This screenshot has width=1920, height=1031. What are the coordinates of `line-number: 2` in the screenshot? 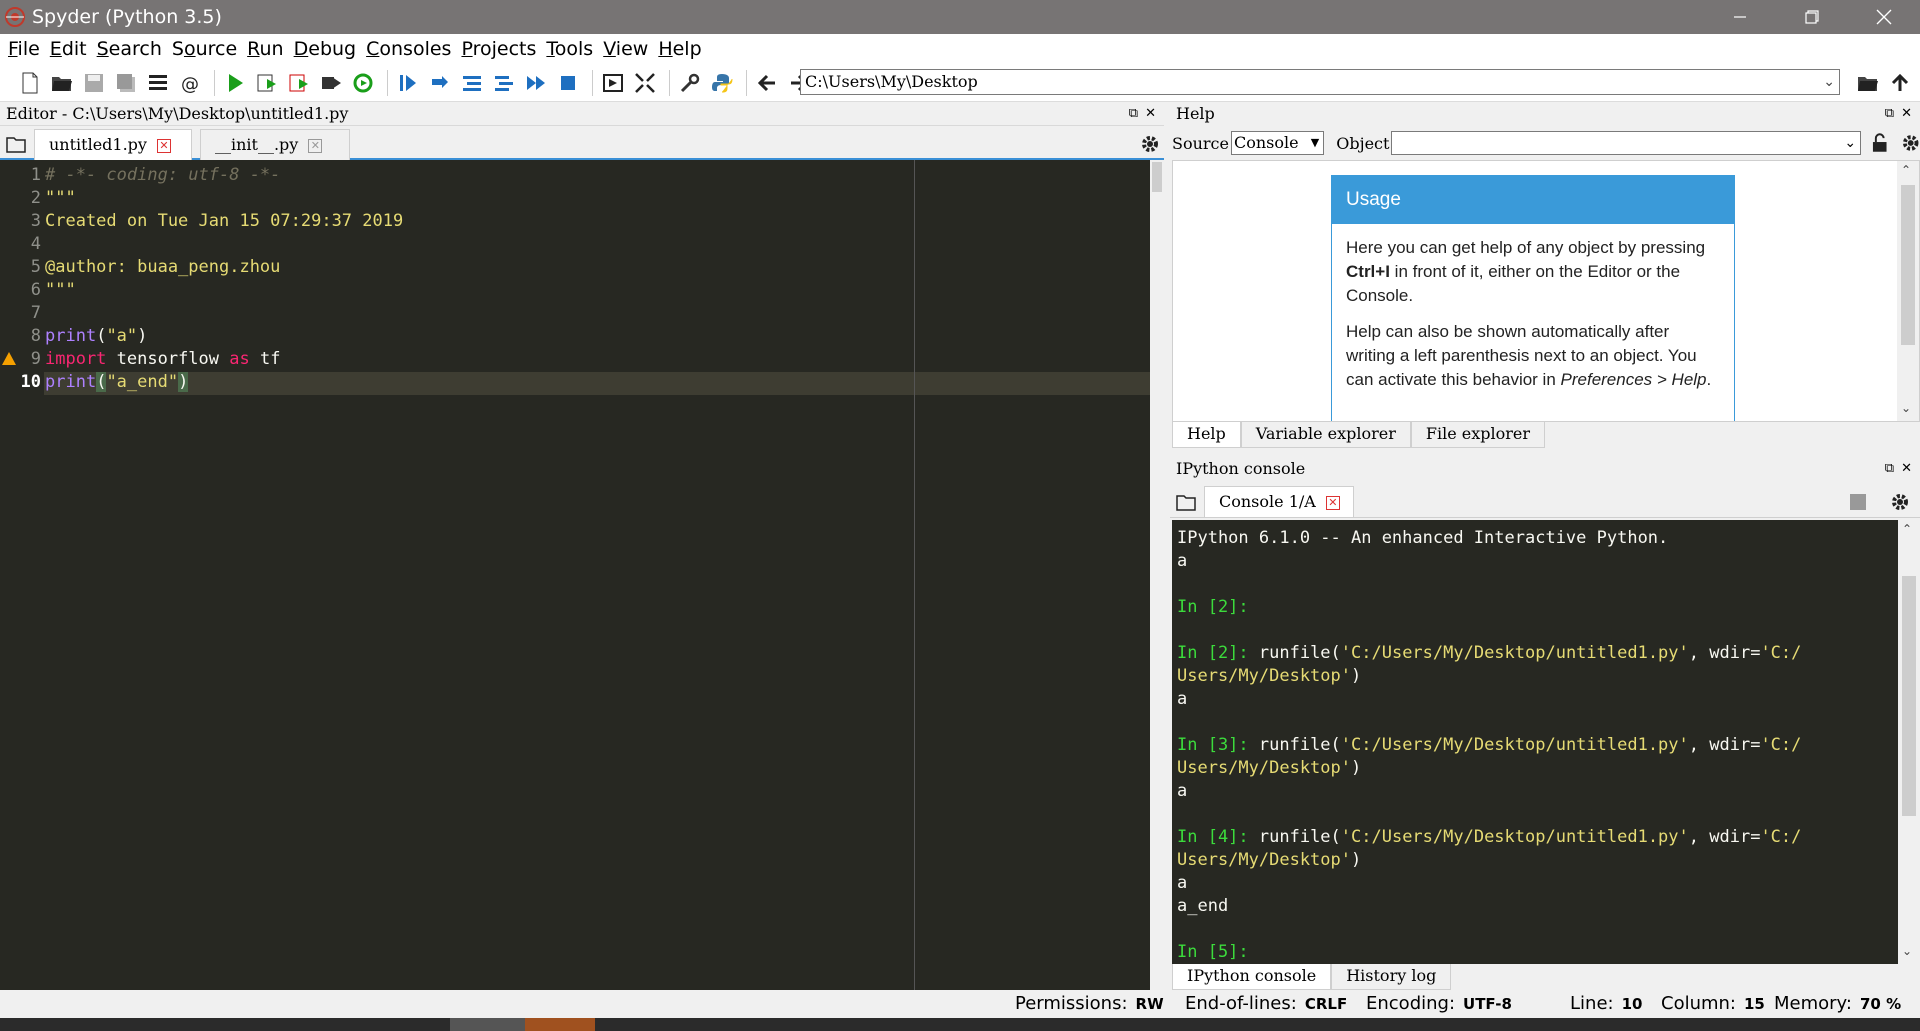 It's located at (35, 198).